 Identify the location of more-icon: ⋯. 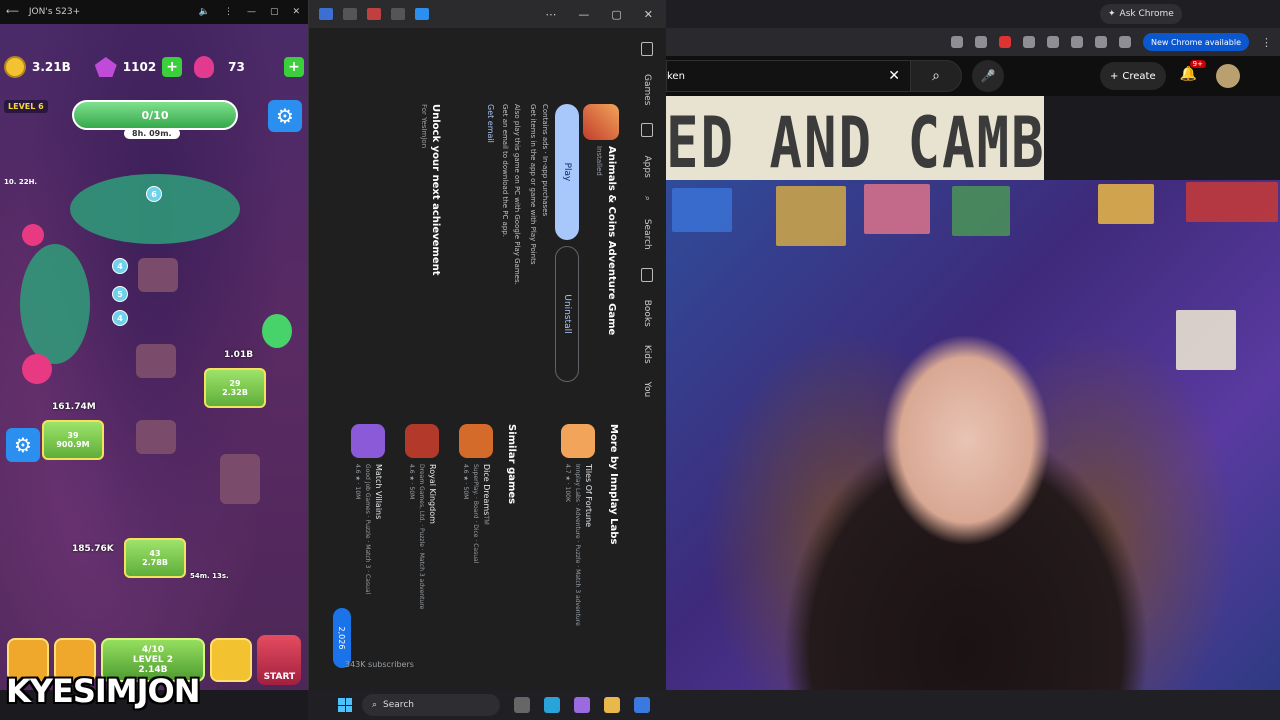
(550, 14).